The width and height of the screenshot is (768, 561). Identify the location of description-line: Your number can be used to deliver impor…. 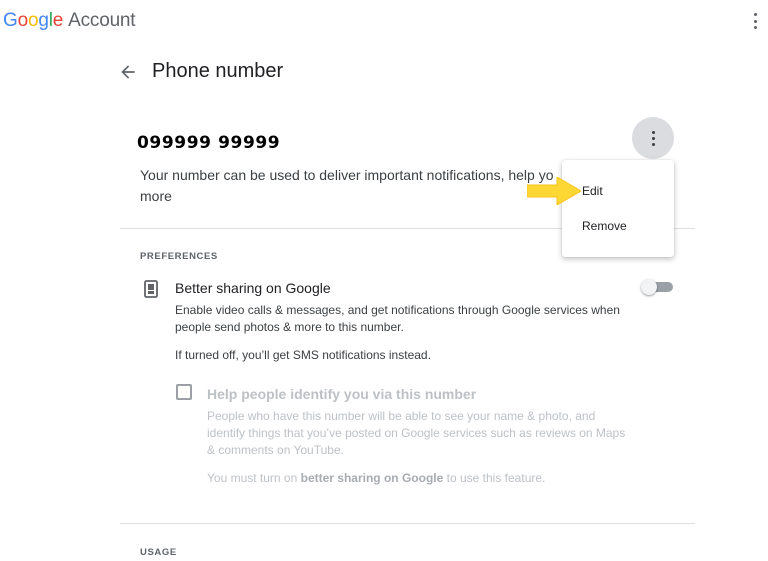
(347, 175).